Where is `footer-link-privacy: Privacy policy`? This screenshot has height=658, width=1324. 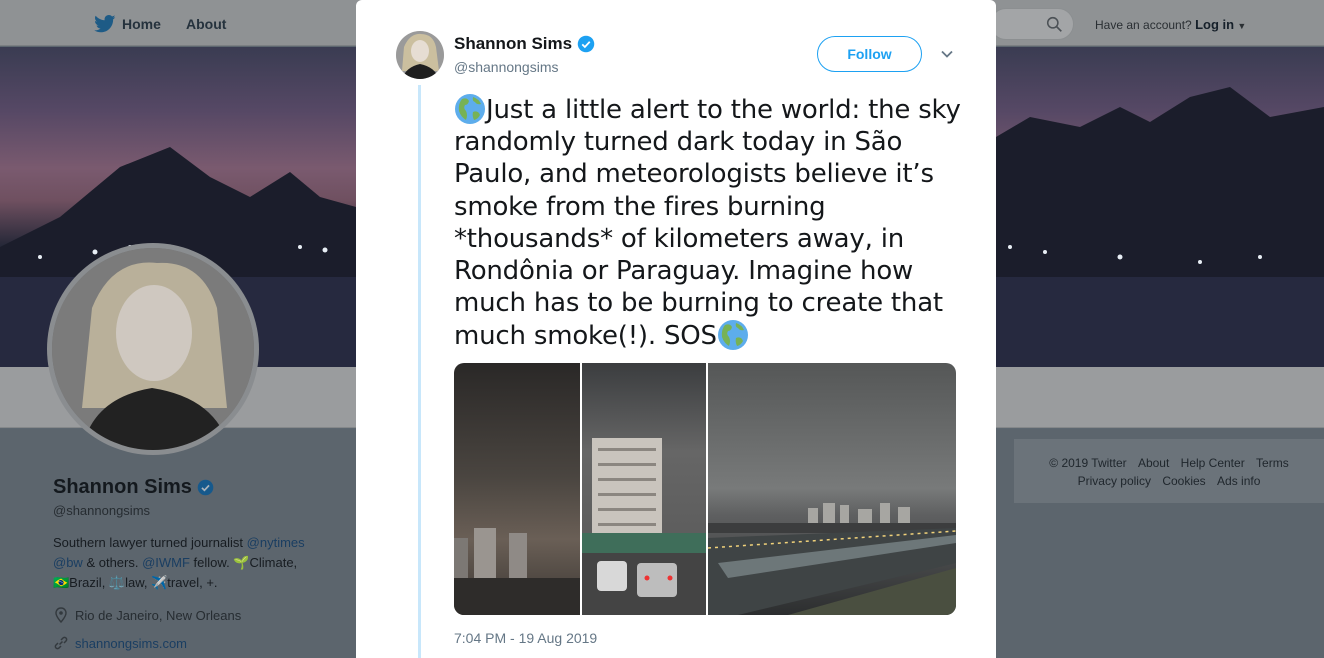 footer-link-privacy: Privacy policy is located at coordinates (1114, 481).